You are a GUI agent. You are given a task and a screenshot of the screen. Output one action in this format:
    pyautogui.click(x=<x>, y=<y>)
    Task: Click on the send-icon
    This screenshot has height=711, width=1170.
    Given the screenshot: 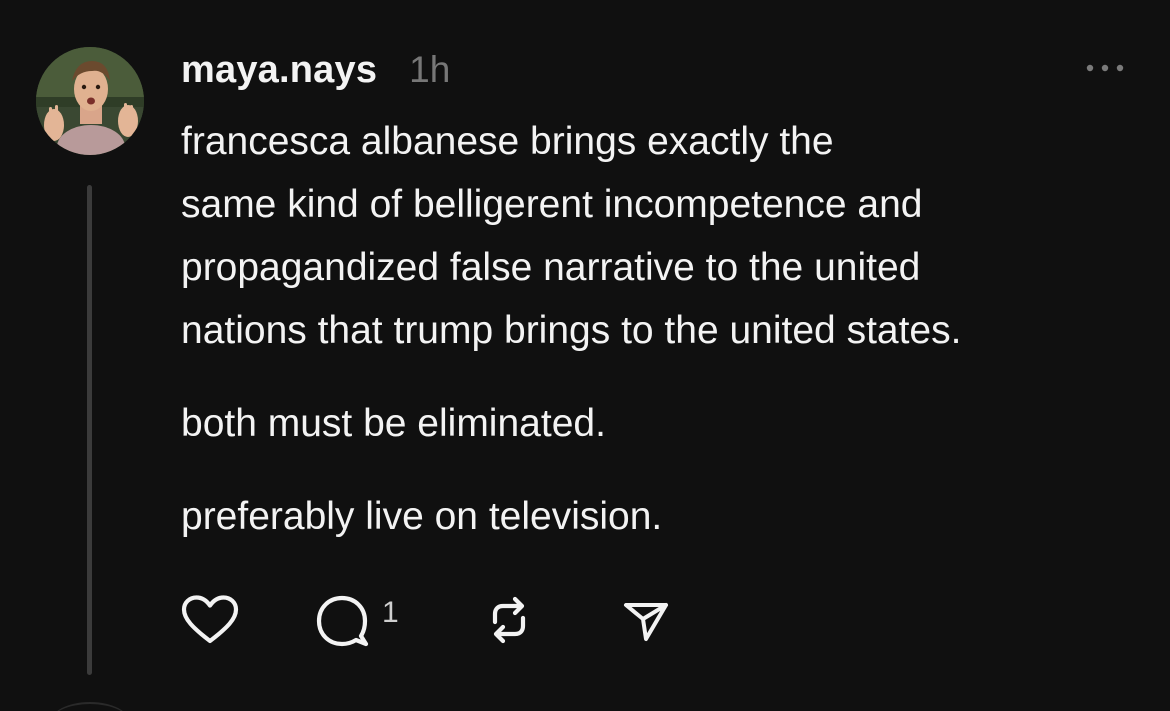 What is the action you would take?
    pyautogui.click(x=646, y=622)
    